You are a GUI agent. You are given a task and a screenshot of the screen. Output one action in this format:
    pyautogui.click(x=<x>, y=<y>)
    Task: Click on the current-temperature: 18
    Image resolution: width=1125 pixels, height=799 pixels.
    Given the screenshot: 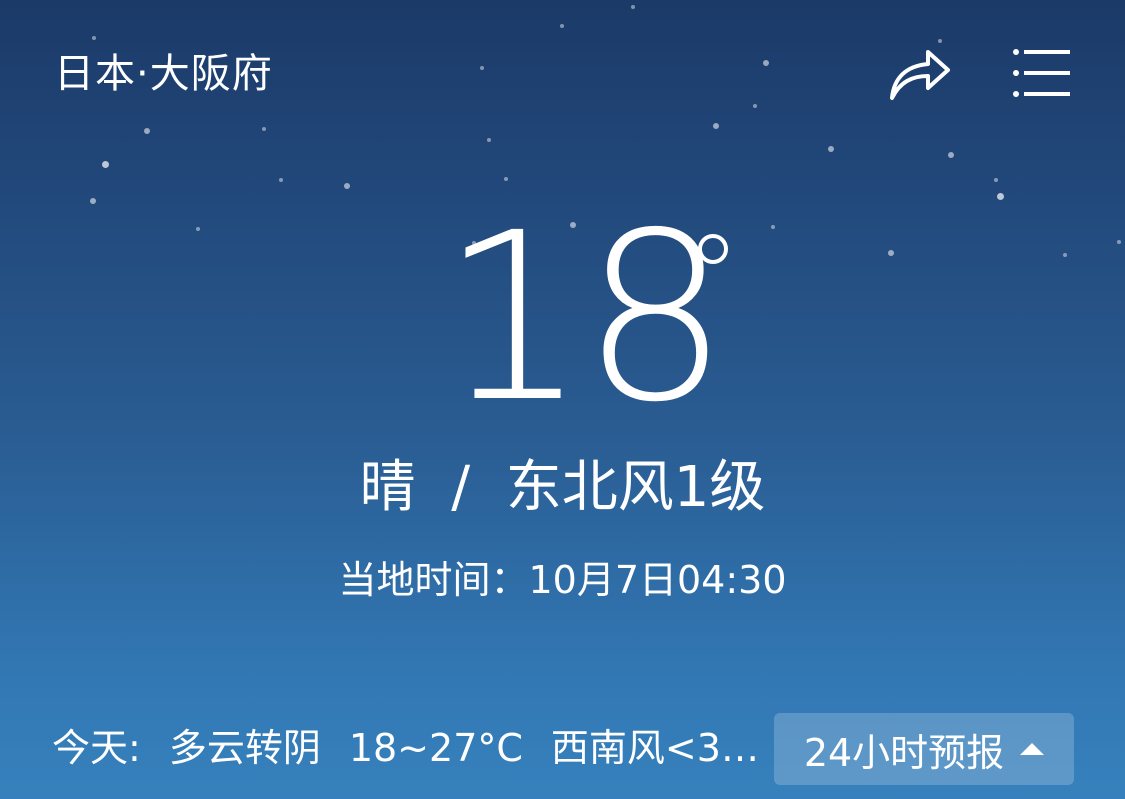 What is the action you would take?
    pyautogui.click(x=584, y=318)
    